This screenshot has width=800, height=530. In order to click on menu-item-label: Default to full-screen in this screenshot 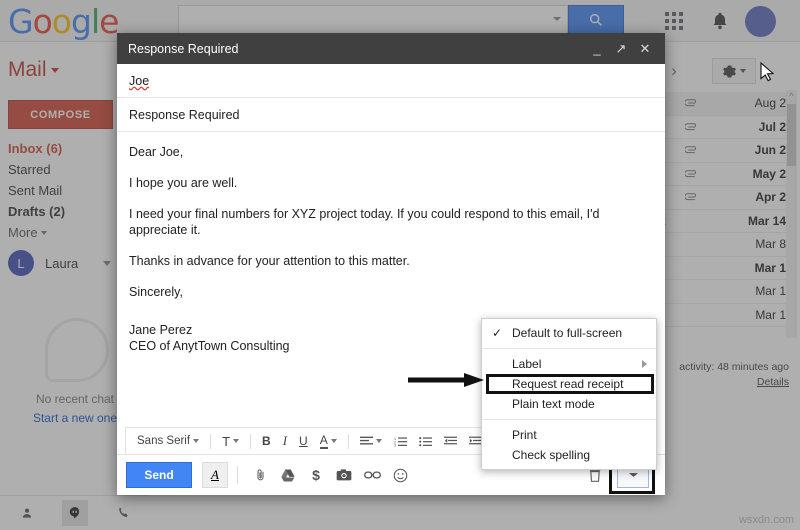, I will do `click(567, 333)`.